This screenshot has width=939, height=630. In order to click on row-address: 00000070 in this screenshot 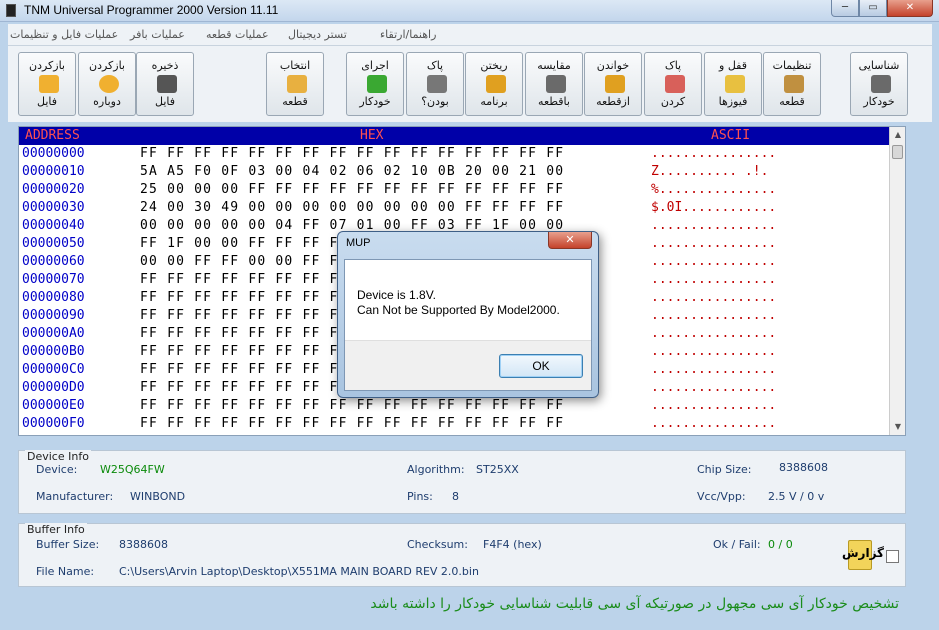, I will do `click(53, 279)`.